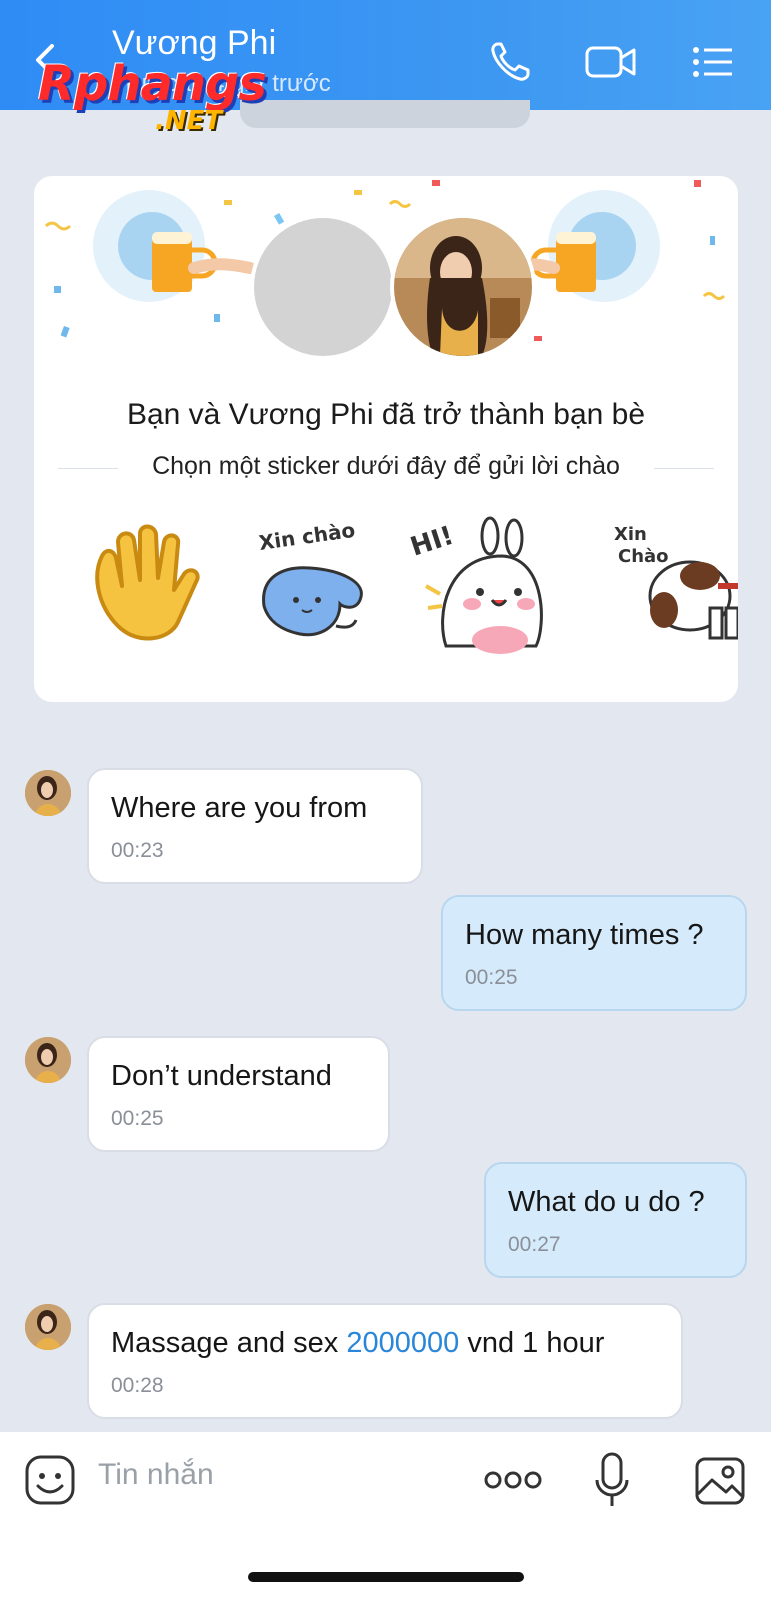  I want to click on message-time: 00:28, so click(137, 1385).